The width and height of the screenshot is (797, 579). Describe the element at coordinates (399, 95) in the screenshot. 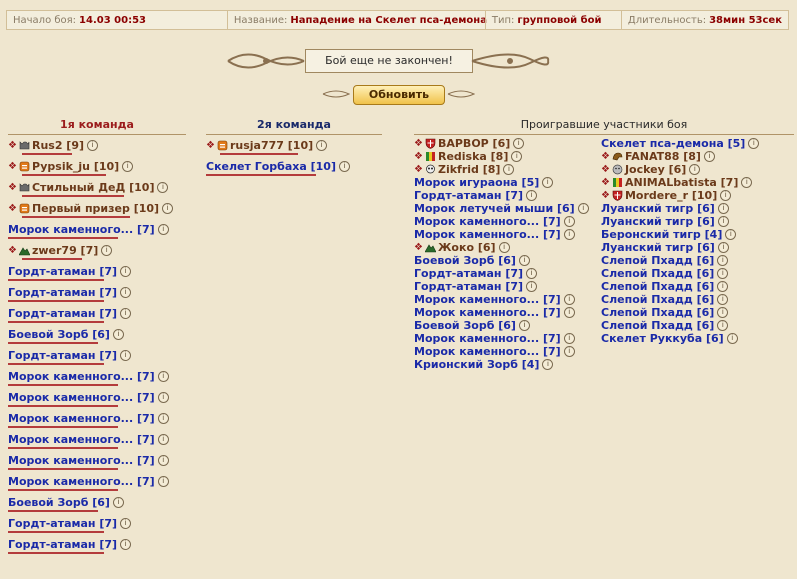

I see `refresh-button: Обновить` at that location.